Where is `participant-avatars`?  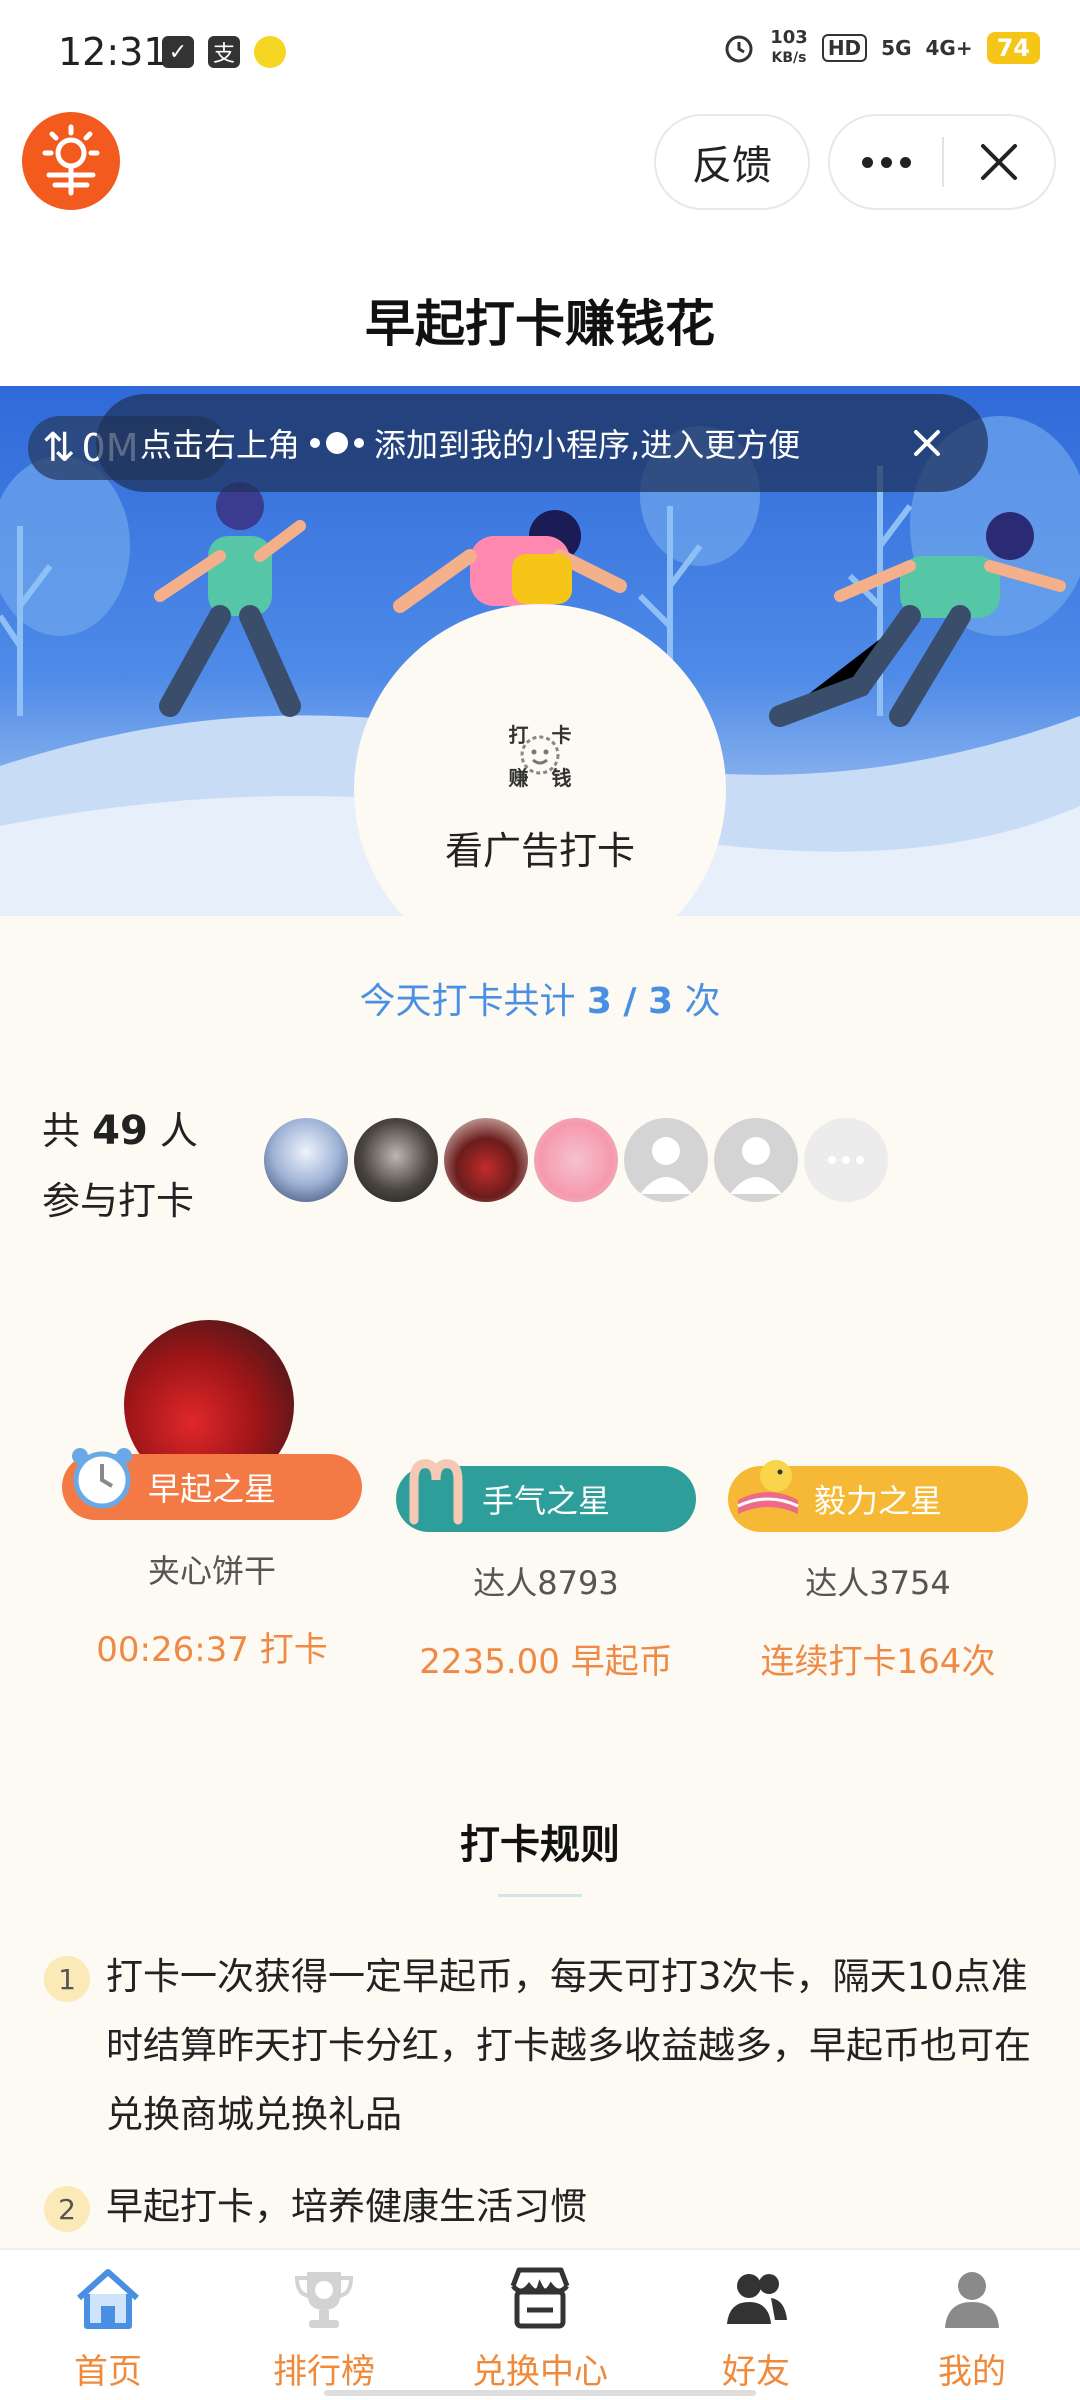
participant-avatars is located at coordinates (576, 1160).